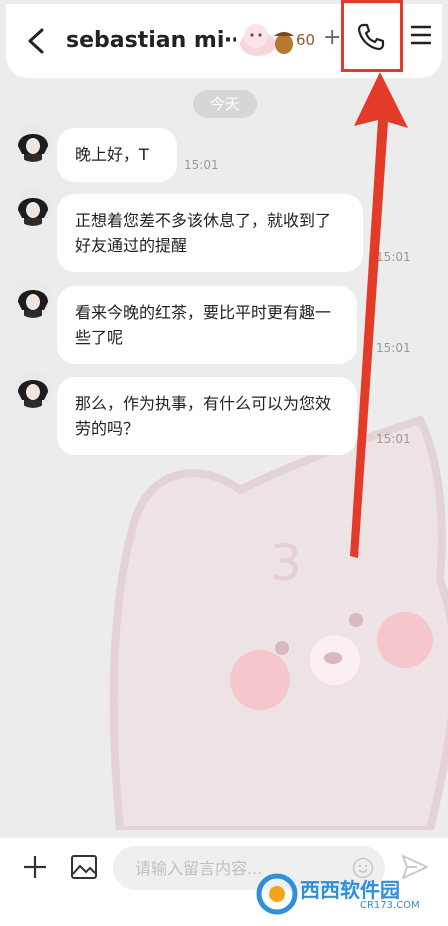 The width and height of the screenshot is (448, 926). What do you see at coordinates (225, 104) in the screenshot?
I see `date-divider: 今天` at bounding box center [225, 104].